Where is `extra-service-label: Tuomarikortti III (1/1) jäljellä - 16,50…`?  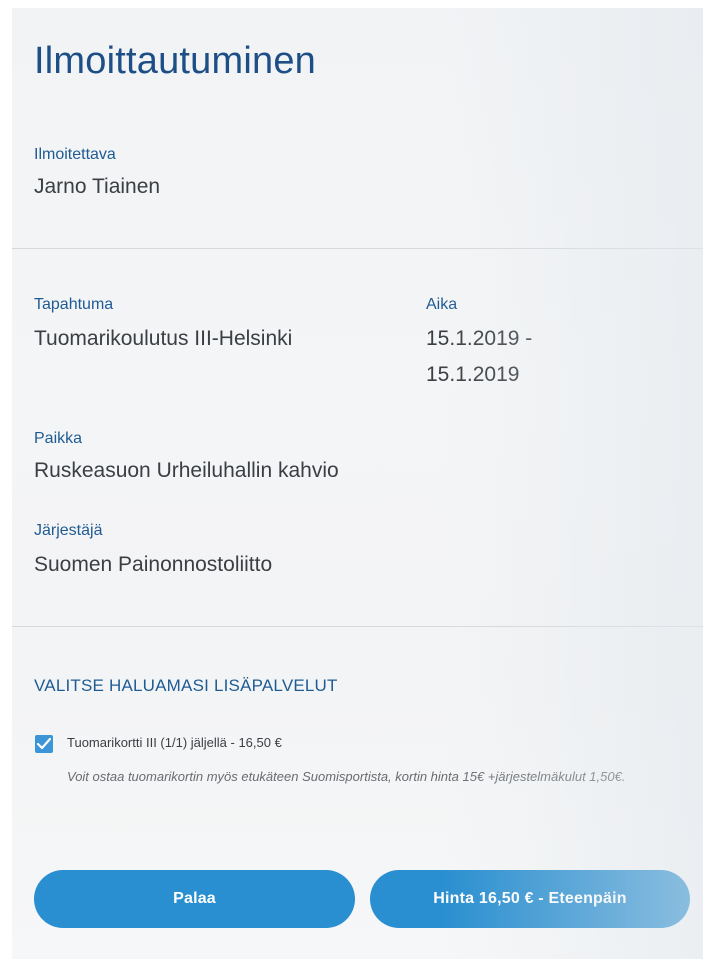
extra-service-label: Tuomarikortti III (1/1) jäljellä - 16,50… is located at coordinates (174, 742).